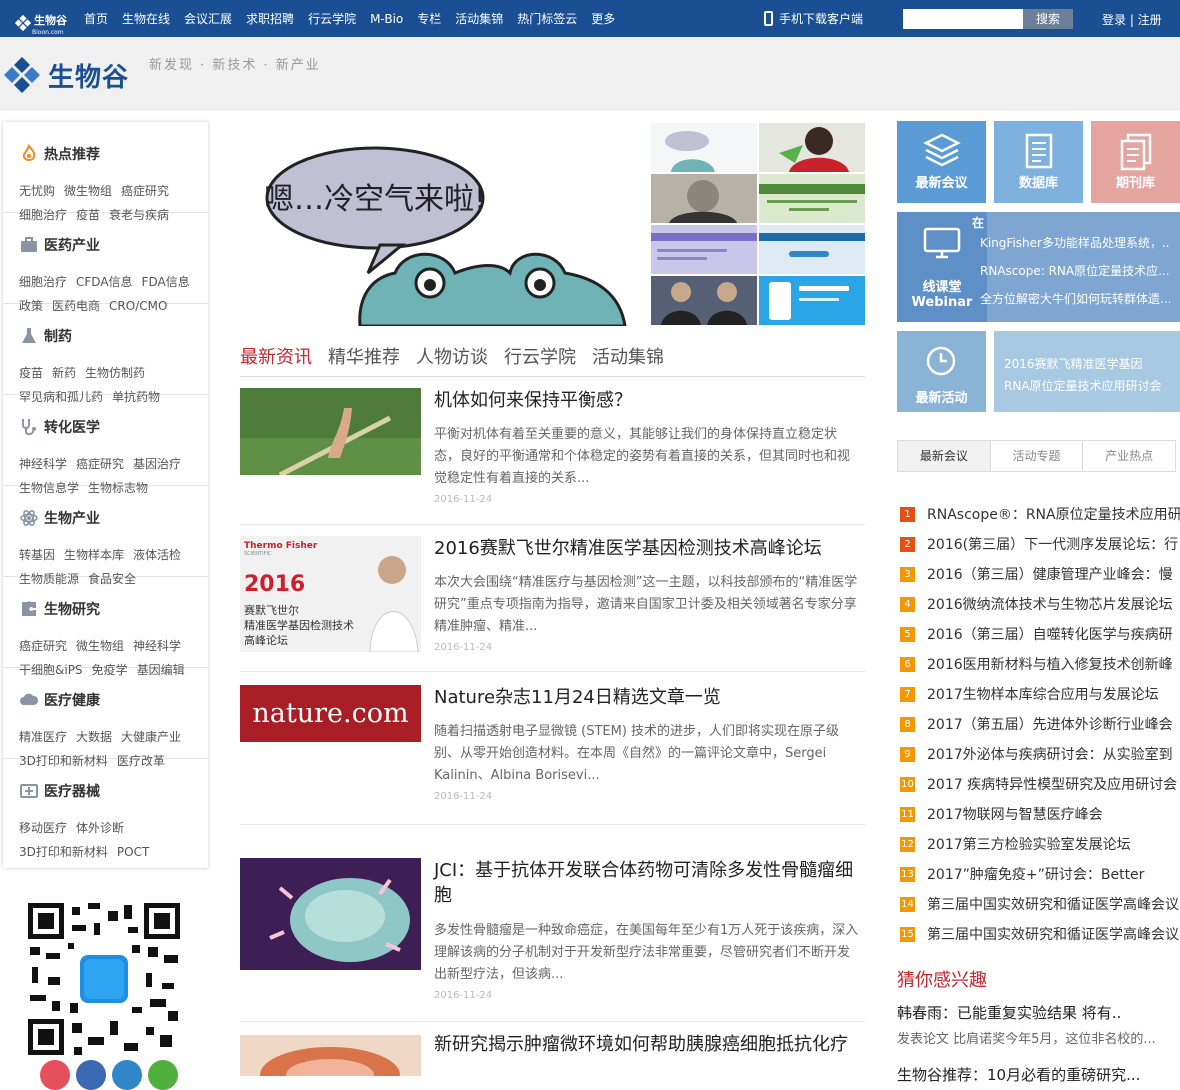 This screenshot has height=1090, width=1180. Describe the element at coordinates (96, 18) in the screenshot. I see `nav-home: 首页` at that location.